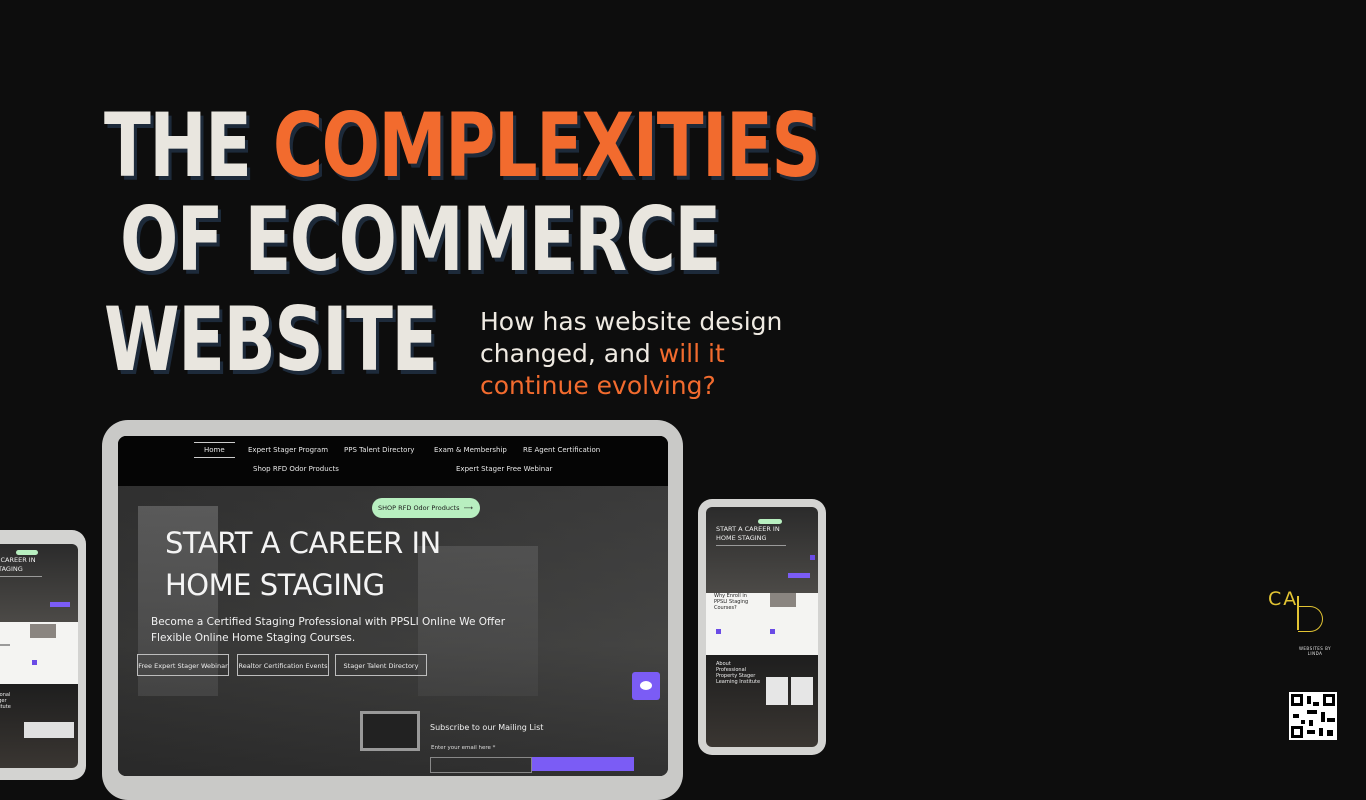  Describe the element at coordinates (646, 686) in the screenshot. I see `chat-icon` at that location.